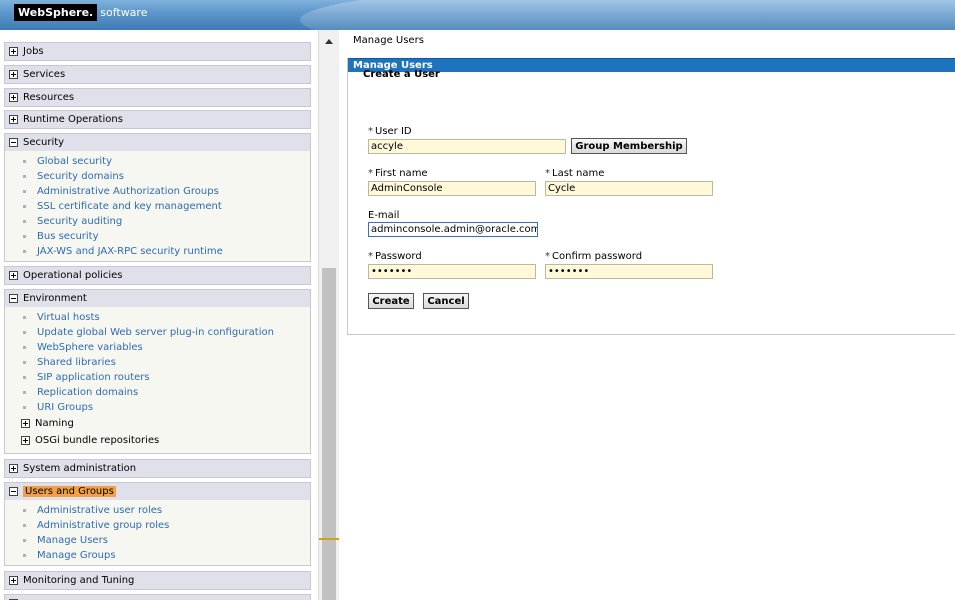 The width and height of the screenshot is (955, 600). I want to click on last-name-field: Cycle, so click(629, 188).